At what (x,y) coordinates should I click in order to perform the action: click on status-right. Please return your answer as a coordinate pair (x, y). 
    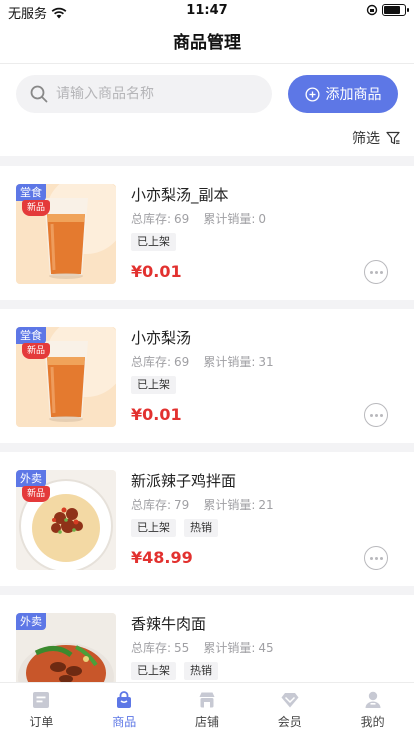
    Looking at the image, I should click on (387, 10).